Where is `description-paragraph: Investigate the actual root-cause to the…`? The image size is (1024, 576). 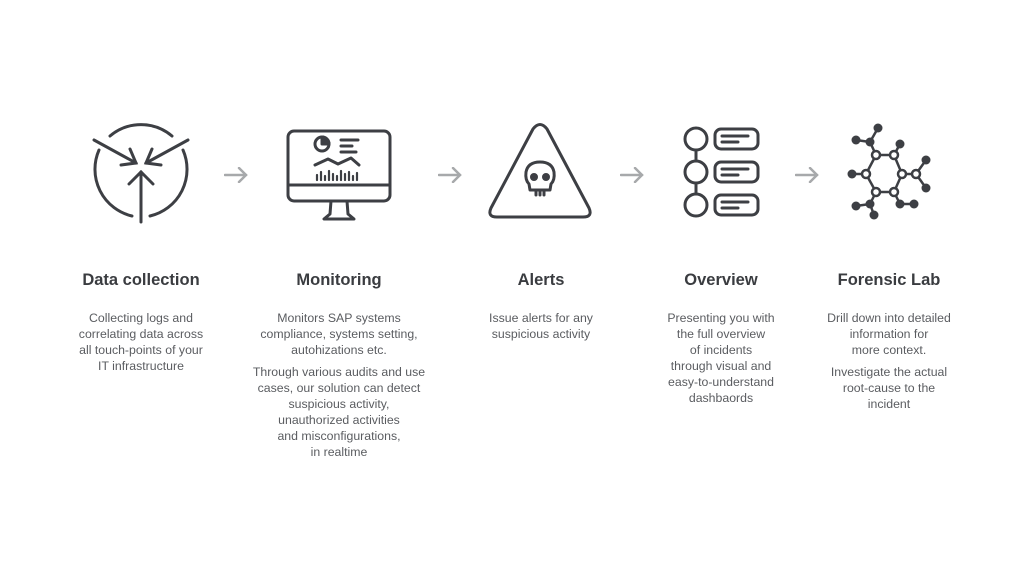 description-paragraph: Investigate the actual root-cause to the… is located at coordinates (889, 388).